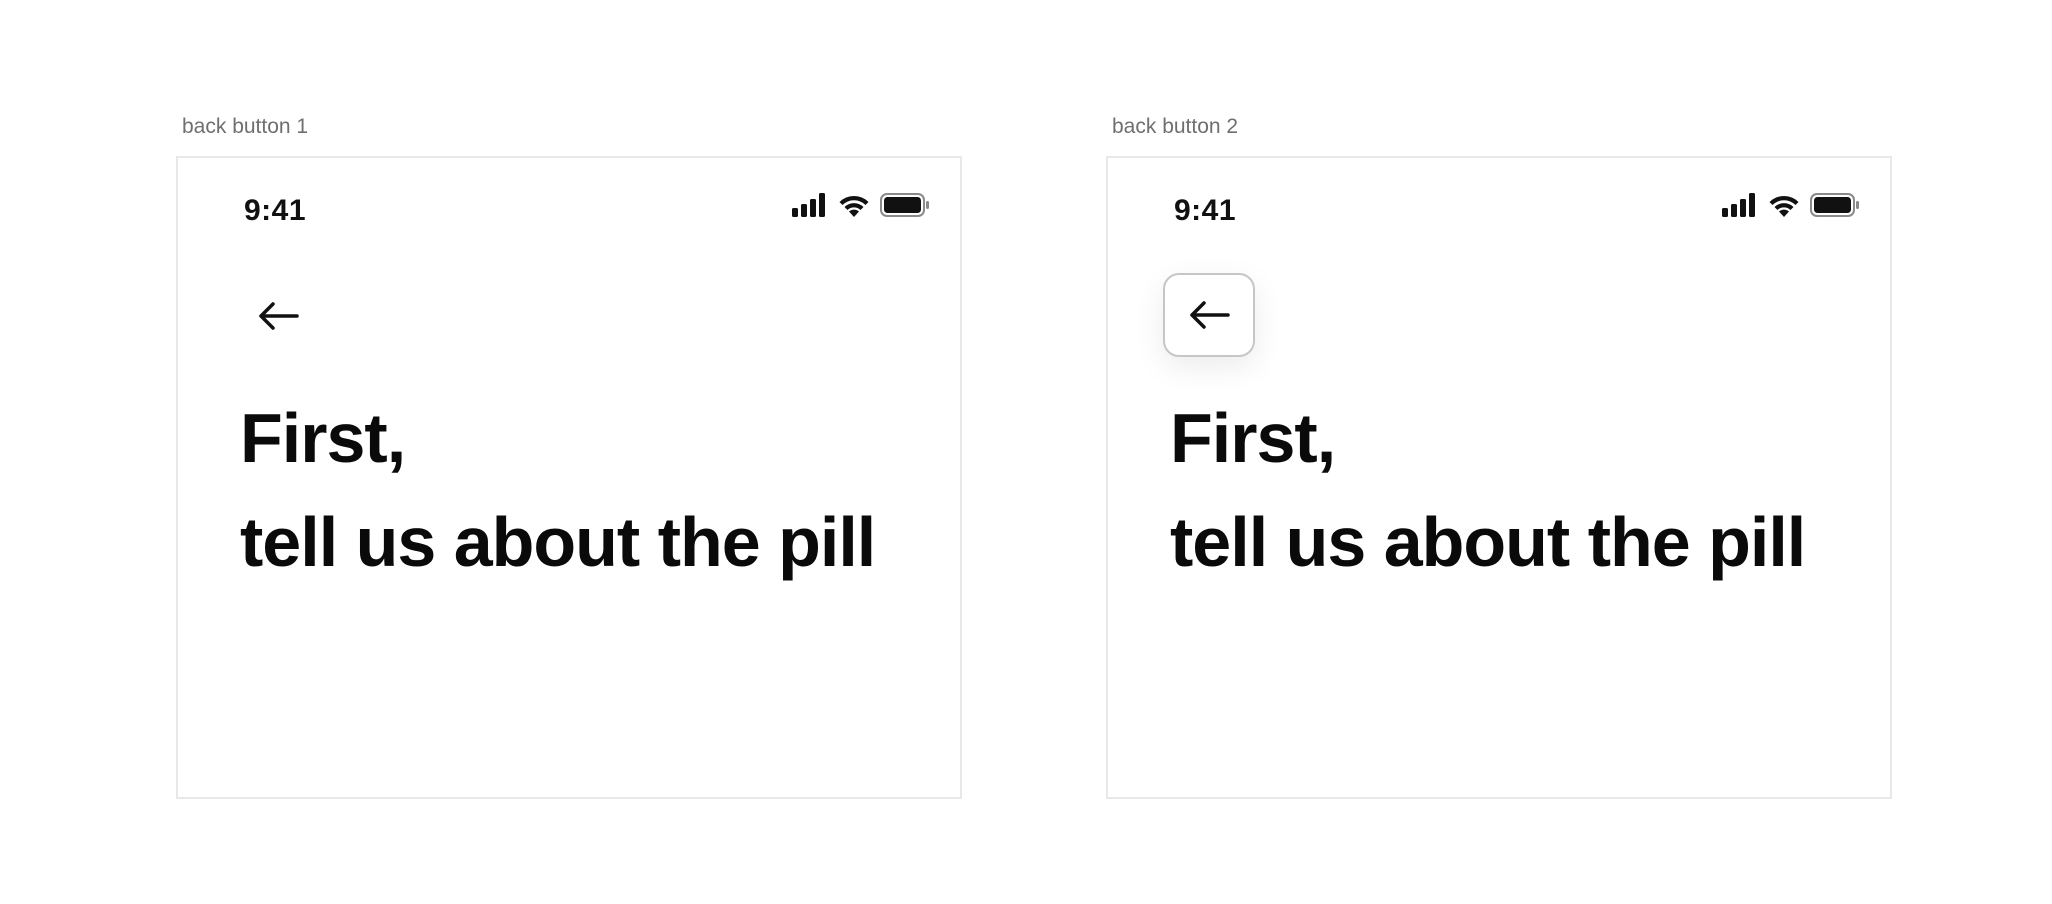 Image resolution: width=2052 pixels, height=904 pixels. What do you see at coordinates (245, 126) in the screenshot?
I see `frame-label-1: back button 1` at bounding box center [245, 126].